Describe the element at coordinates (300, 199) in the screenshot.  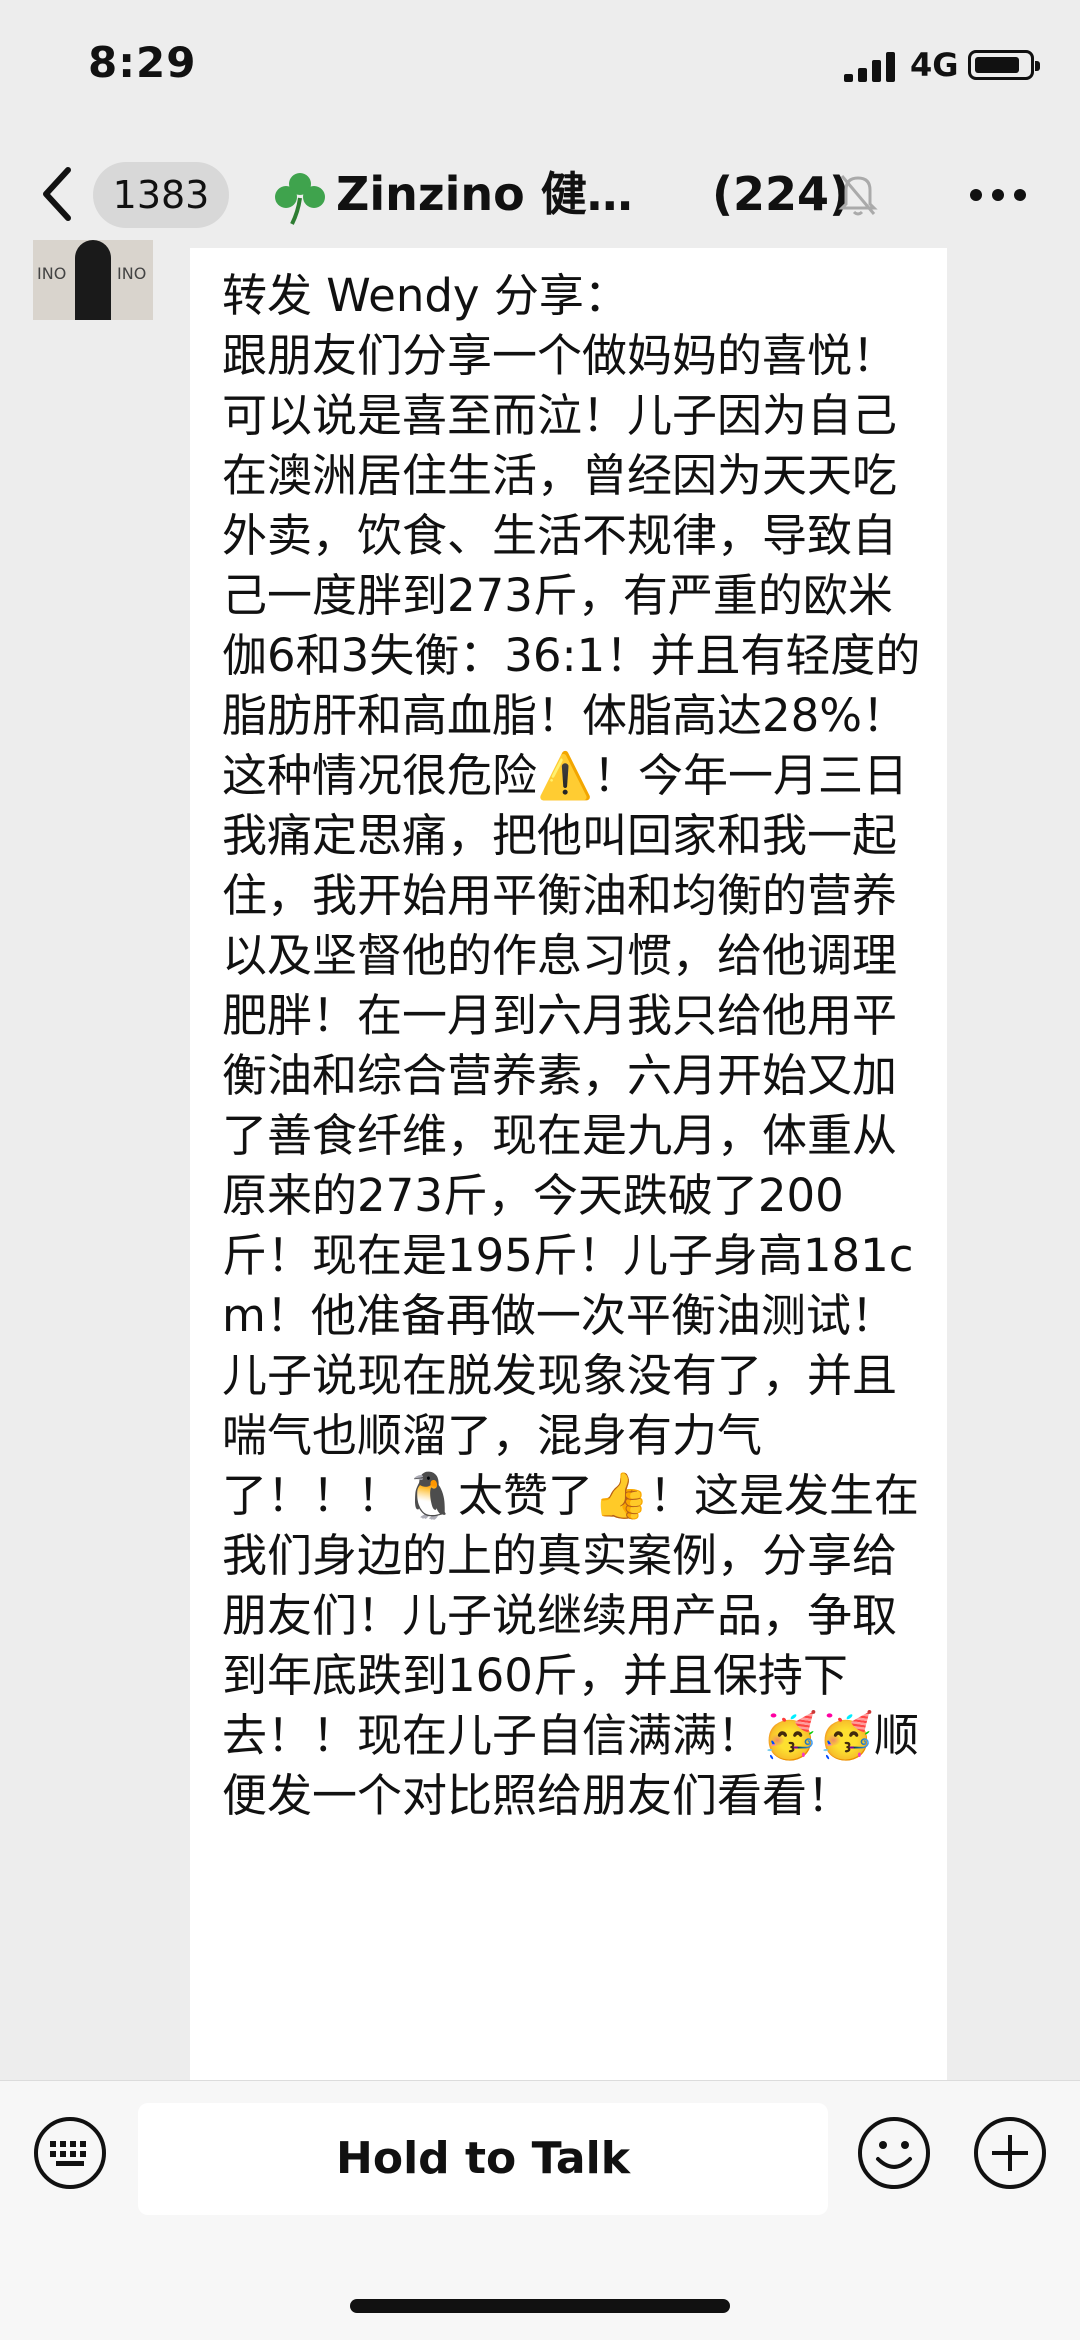
I see `clover-icon` at that location.